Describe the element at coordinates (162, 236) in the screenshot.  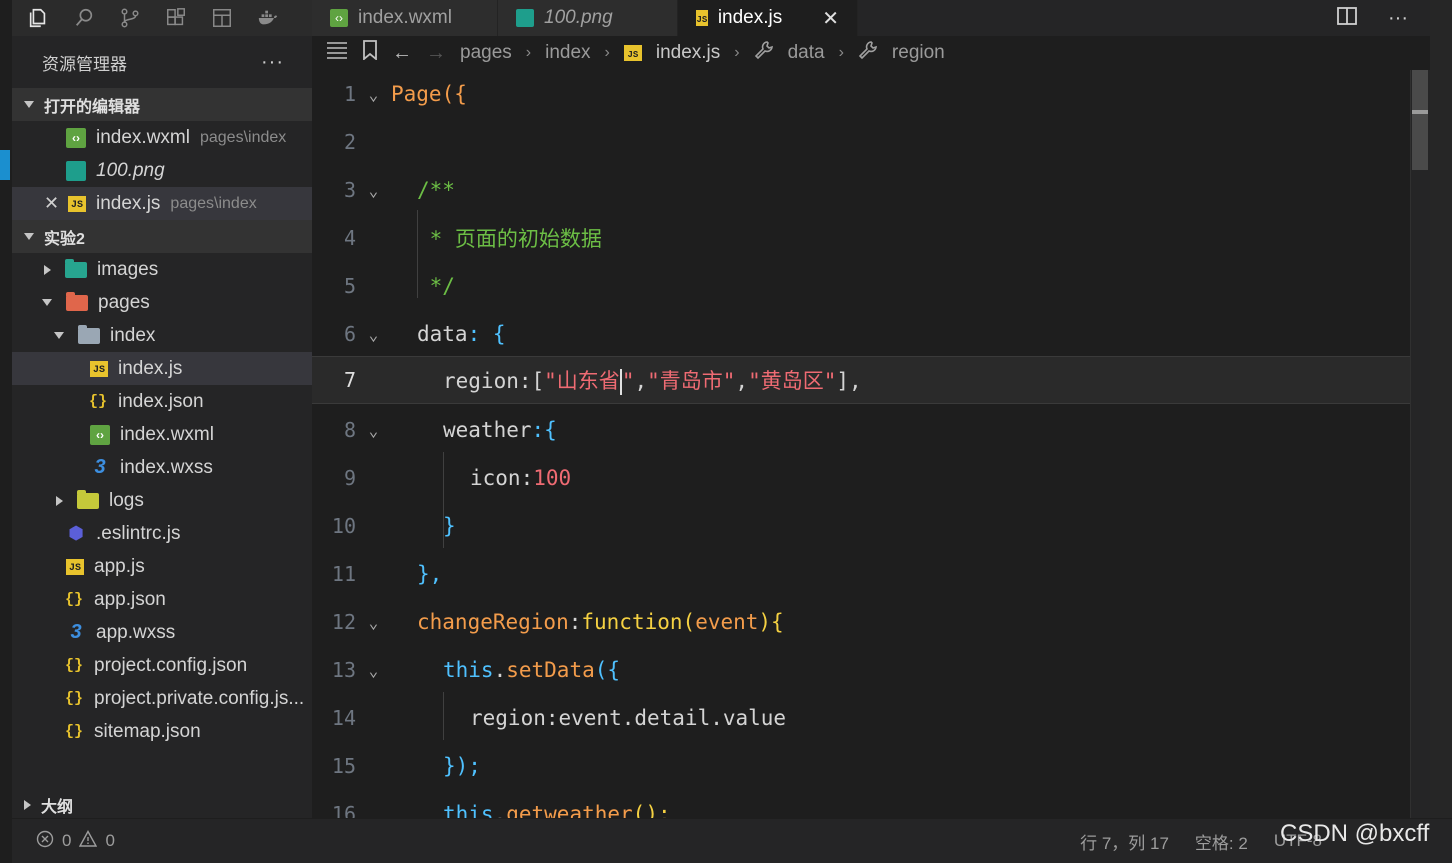
I see `project-section: 实验2` at that location.